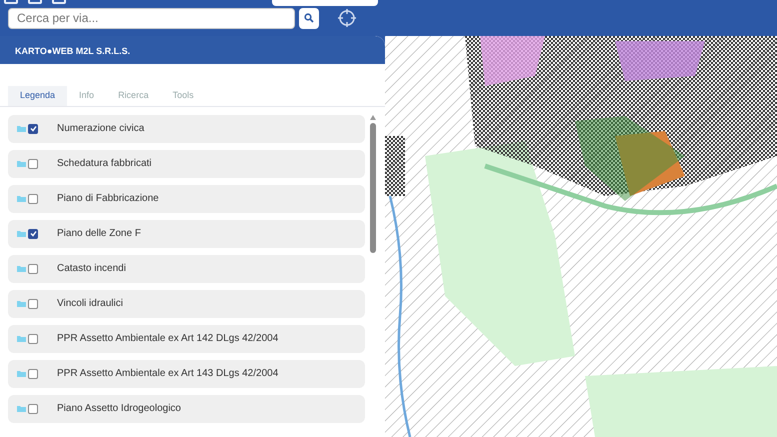  Describe the element at coordinates (108, 199) in the screenshot. I see `layer-label: Piano di Fabbricazione` at that location.